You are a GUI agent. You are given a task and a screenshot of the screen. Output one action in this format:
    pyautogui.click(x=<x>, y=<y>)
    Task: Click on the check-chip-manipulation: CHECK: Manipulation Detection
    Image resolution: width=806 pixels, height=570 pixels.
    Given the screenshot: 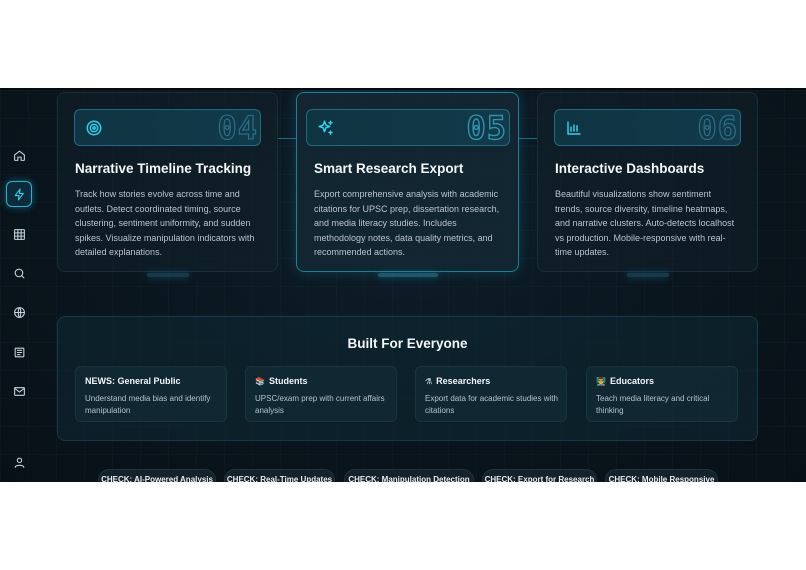 What is the action you would take?
    pyautogui.click(x=409, y=475)
    